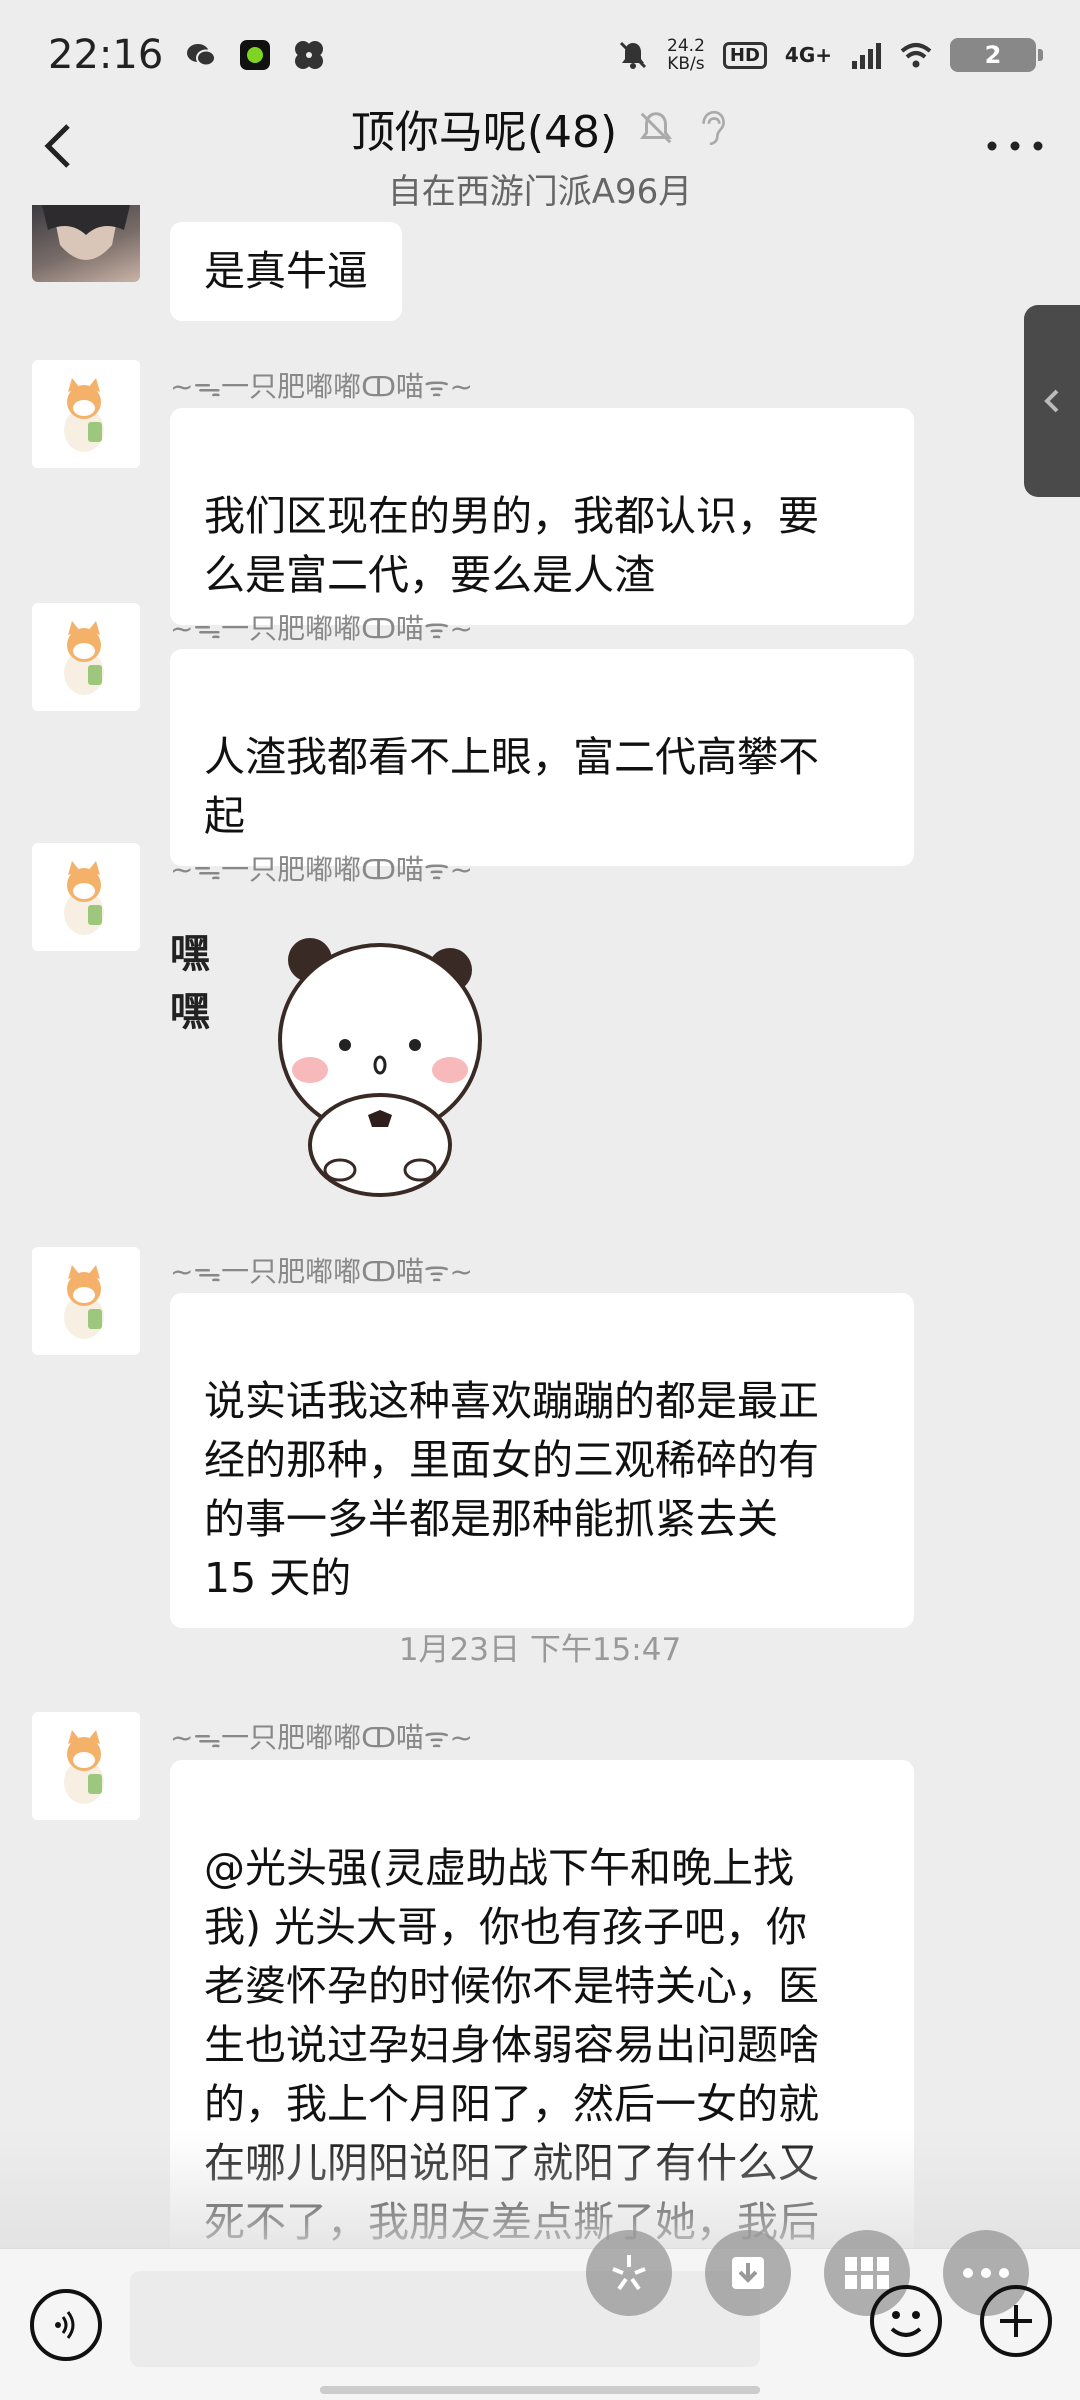 This screenshot has height=2400, width=1080. Describe the element at coordinates (996, 55) in the screenshot. I see `battery-indicator: 2` at that location.